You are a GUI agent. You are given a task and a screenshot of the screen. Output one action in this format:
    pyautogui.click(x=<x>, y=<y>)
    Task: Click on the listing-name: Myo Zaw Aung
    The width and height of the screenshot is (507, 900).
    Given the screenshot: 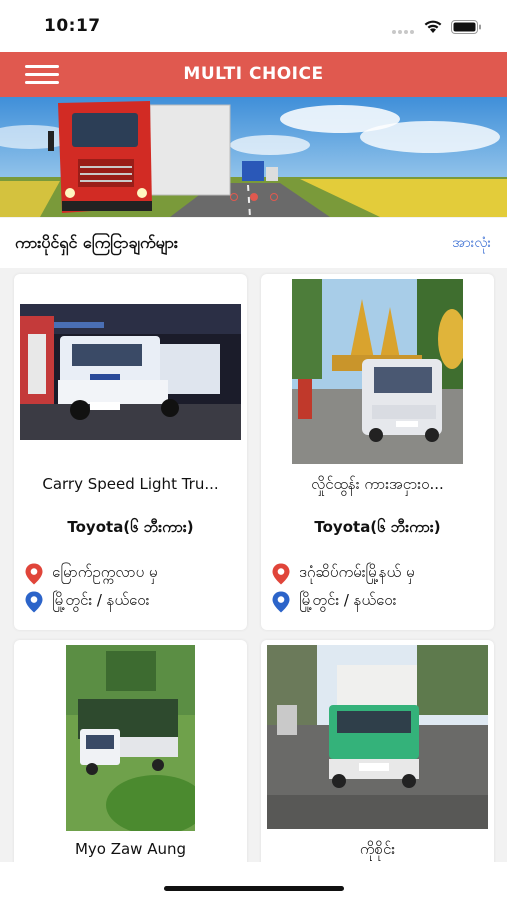 What is the action you would take?
    pyautogui.click(x=130, y=849)
    